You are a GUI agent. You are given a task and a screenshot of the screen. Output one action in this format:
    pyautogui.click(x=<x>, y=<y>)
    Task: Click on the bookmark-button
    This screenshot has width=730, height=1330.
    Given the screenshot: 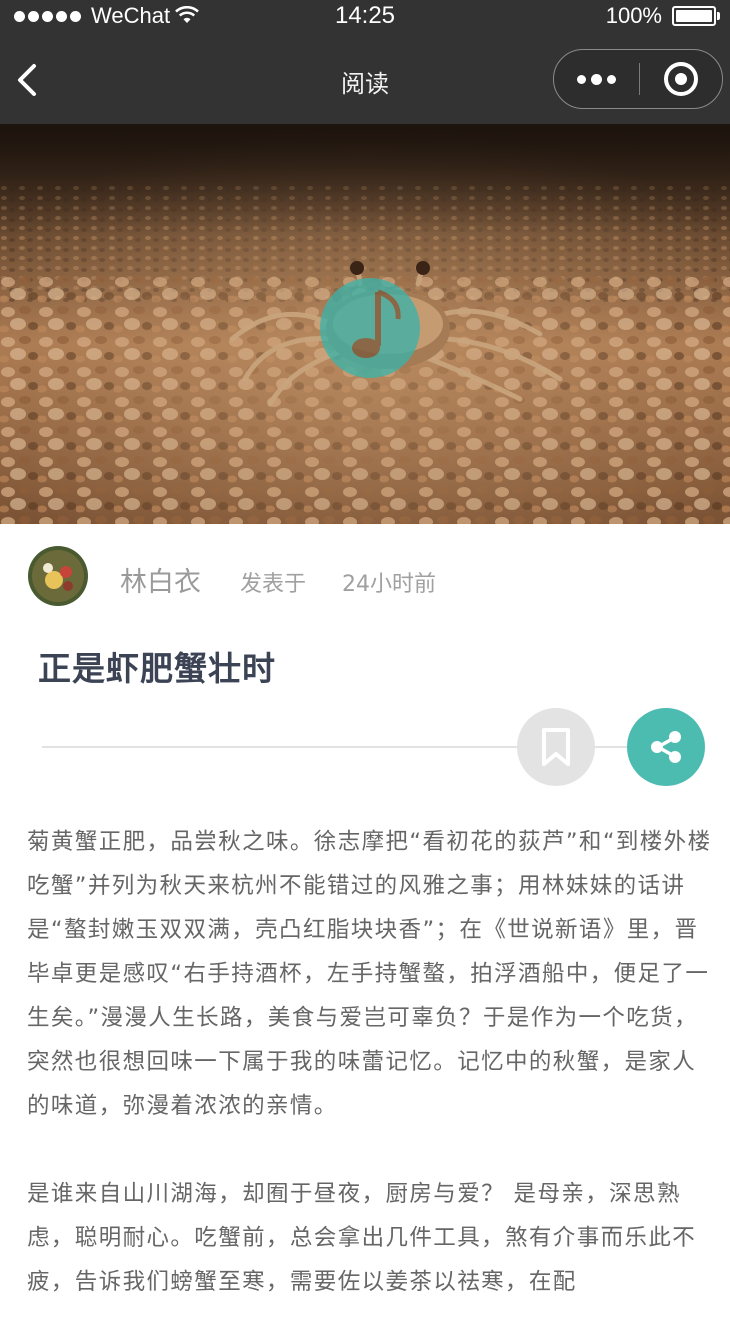 What is the action you would take?
    pyautogui.click(x=556, y=747)
    